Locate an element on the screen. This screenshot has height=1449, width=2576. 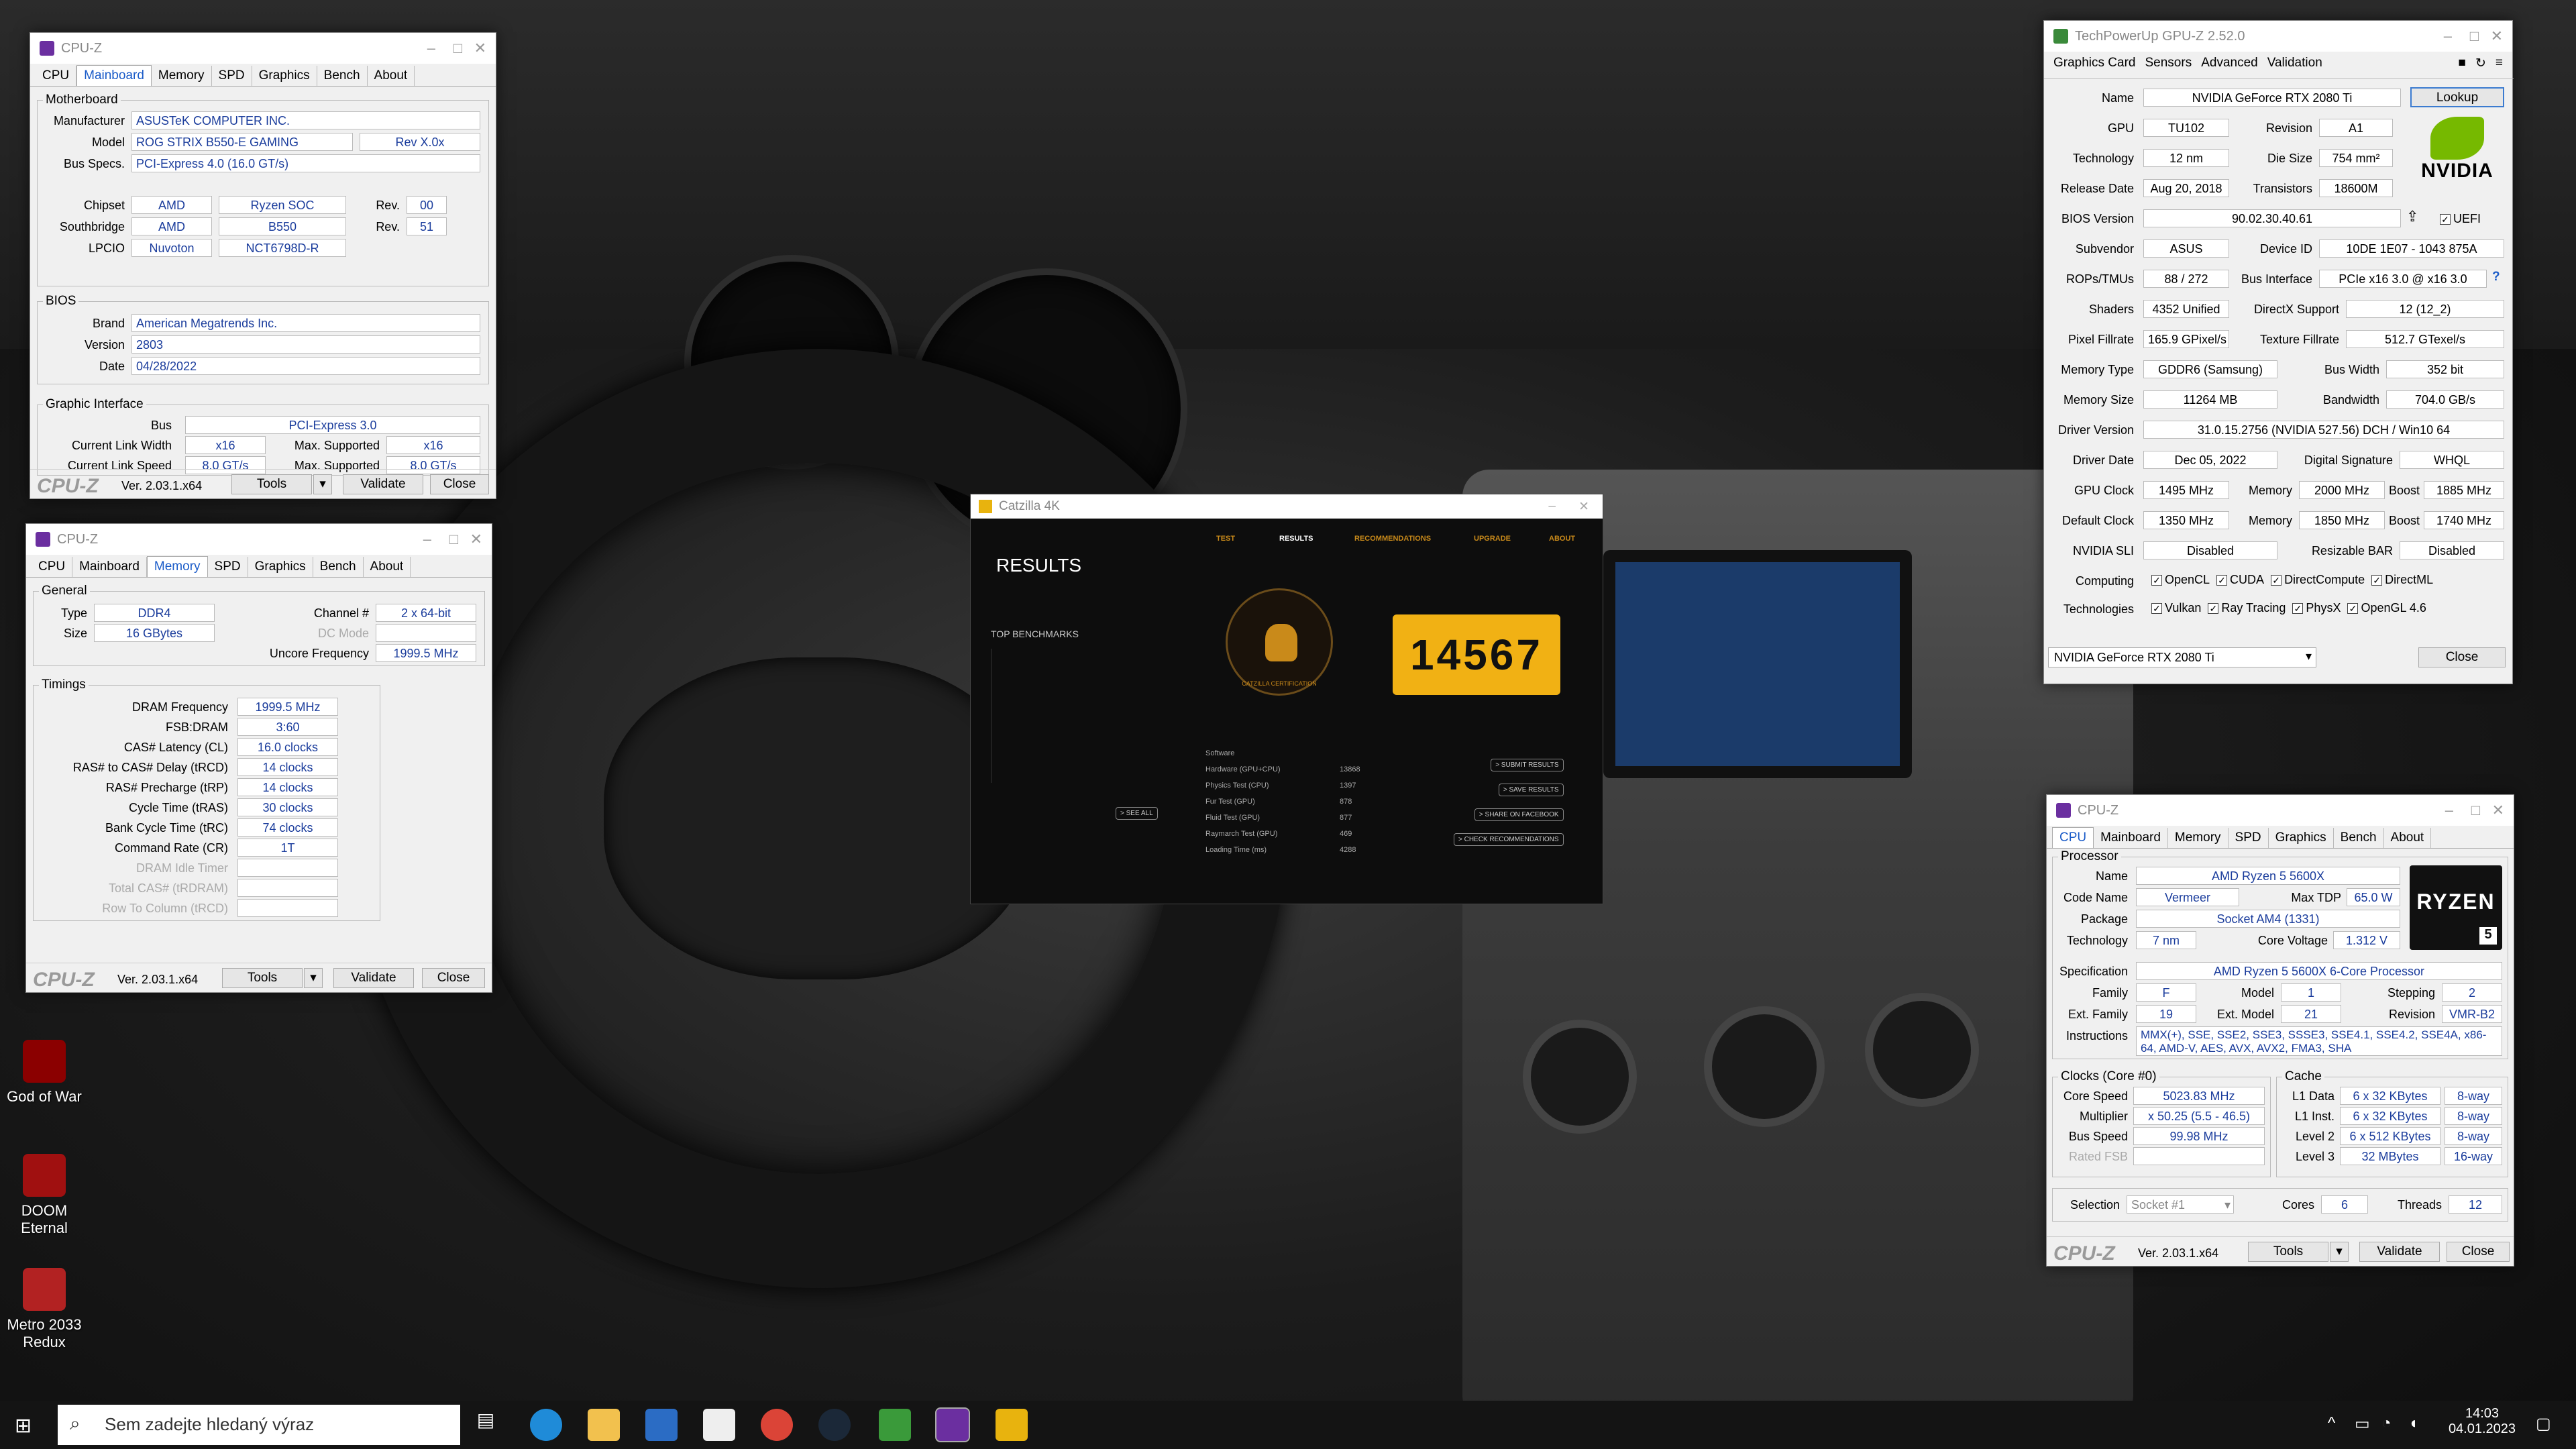
tray-device-icon: ▭ is located at coordinates (2362, 1424).